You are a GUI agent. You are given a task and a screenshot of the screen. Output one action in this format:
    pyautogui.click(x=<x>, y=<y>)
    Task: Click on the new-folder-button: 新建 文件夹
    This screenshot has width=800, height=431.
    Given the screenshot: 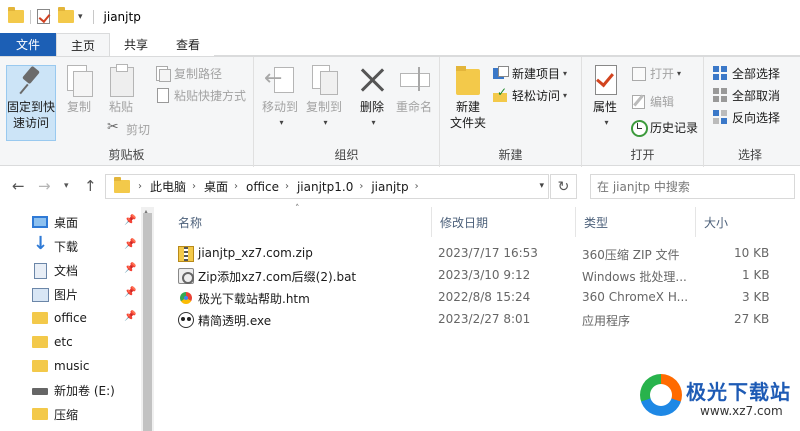 What is the action you would take?
    pyautogui.click(x=468, y=97)
    